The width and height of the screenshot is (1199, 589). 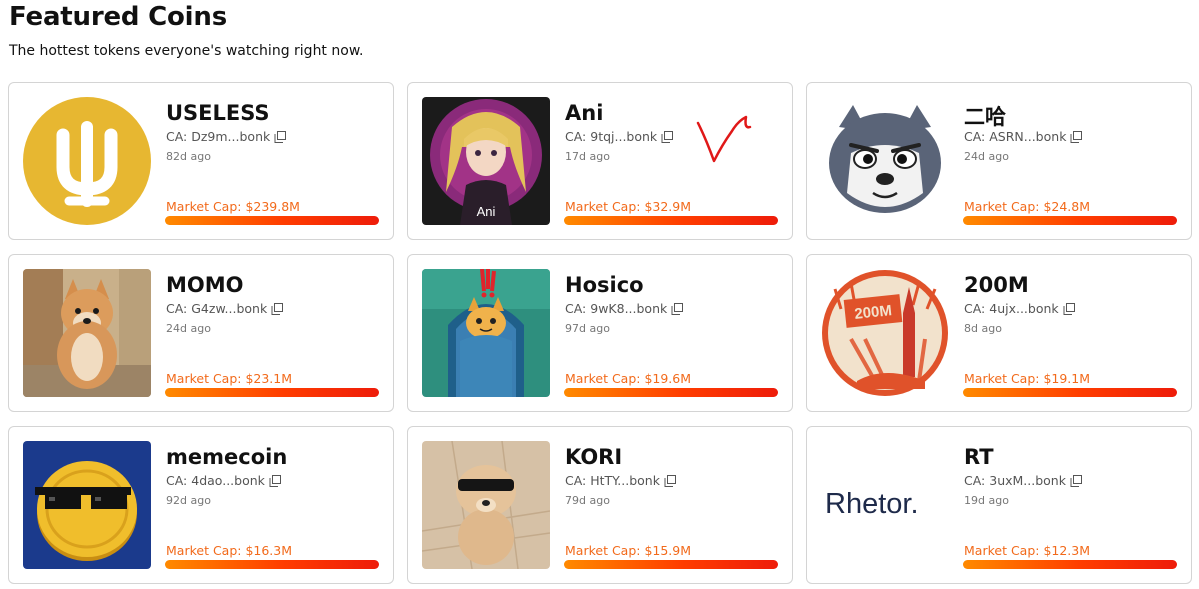 What do you see at coordinates (87, 505) in the screenshot?
I see `memecoin-sunglasses-coin-image` at bounding box center [87, 505].